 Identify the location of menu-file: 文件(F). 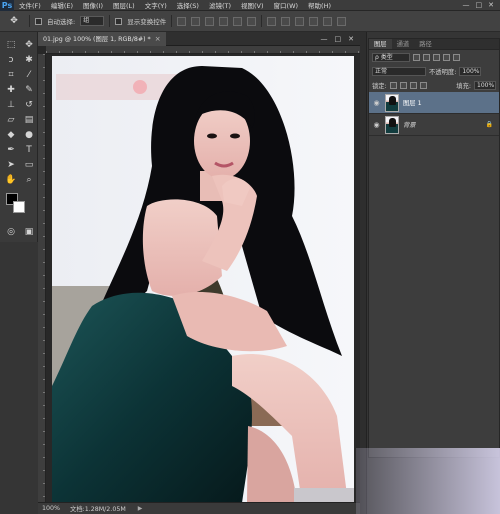
(30, 5).